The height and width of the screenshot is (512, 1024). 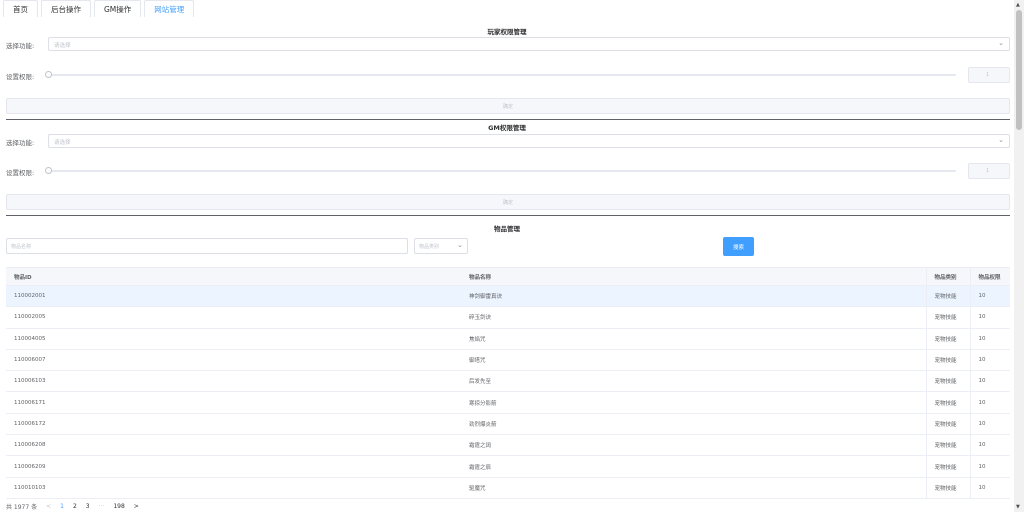 I want to click on cell-id: 110006007, so click(x=233, y=360).